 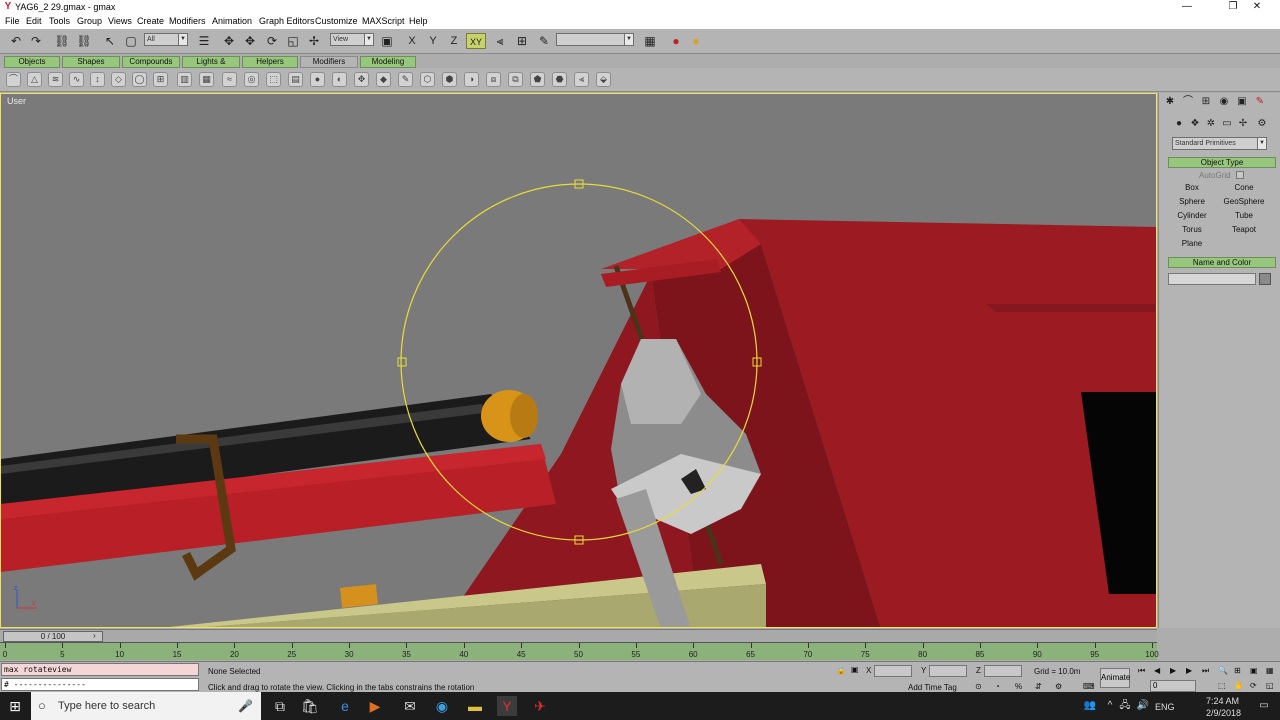 What do you see at coordinates (204, 41) in the screenshot?
I see `select-by-name-icon: ☰` at bounding box center [204, 41].